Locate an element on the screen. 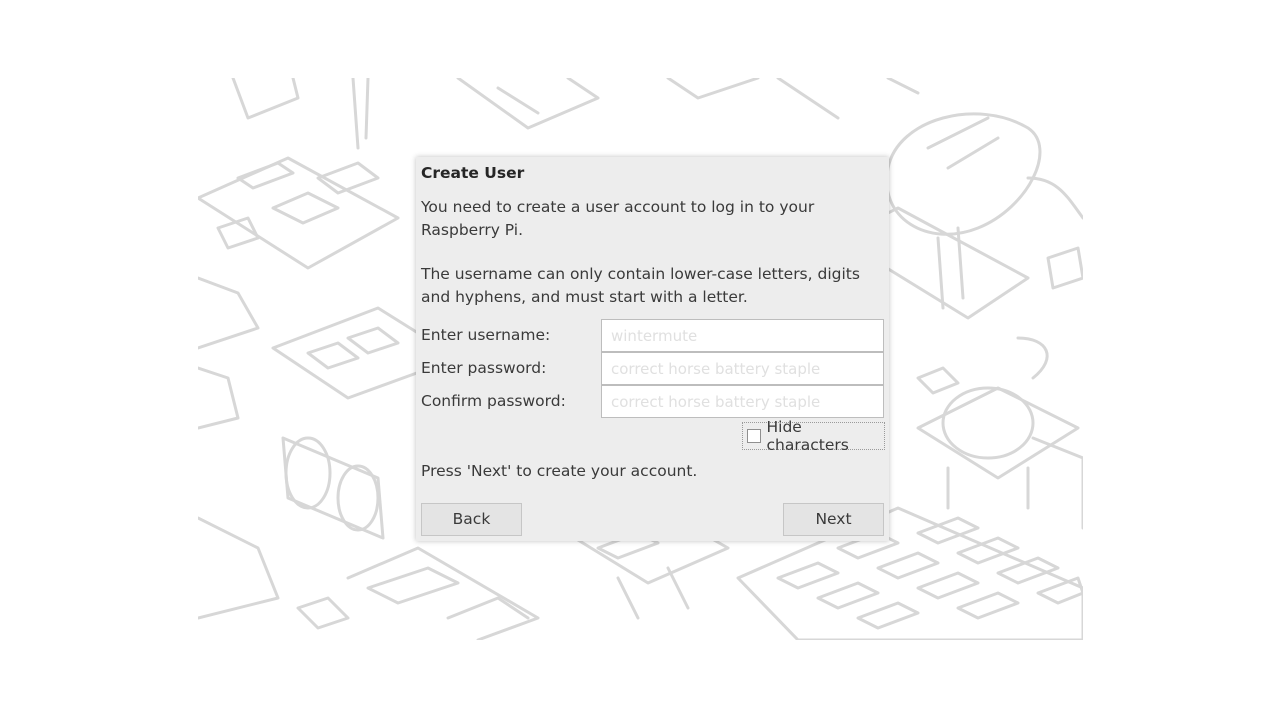 This screenshot has height=720, width=1280. confirm-password-label: Confirm password: is located at coordinates (493, 401).